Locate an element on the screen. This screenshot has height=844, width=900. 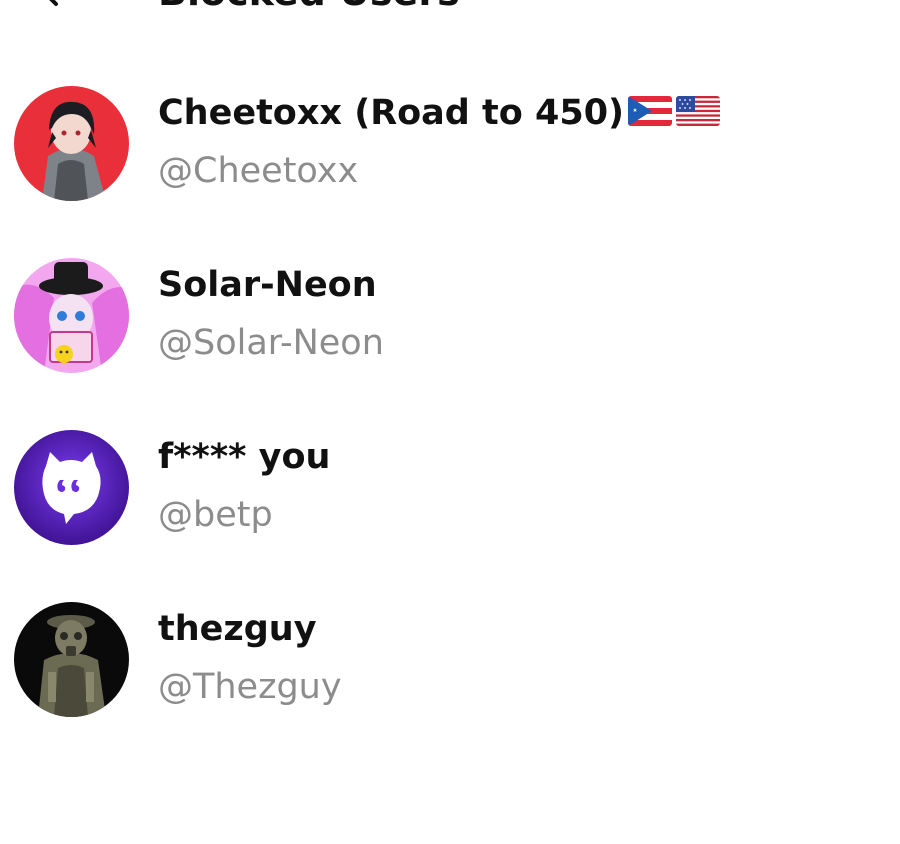
back-button is located at coordinates (50, 7).